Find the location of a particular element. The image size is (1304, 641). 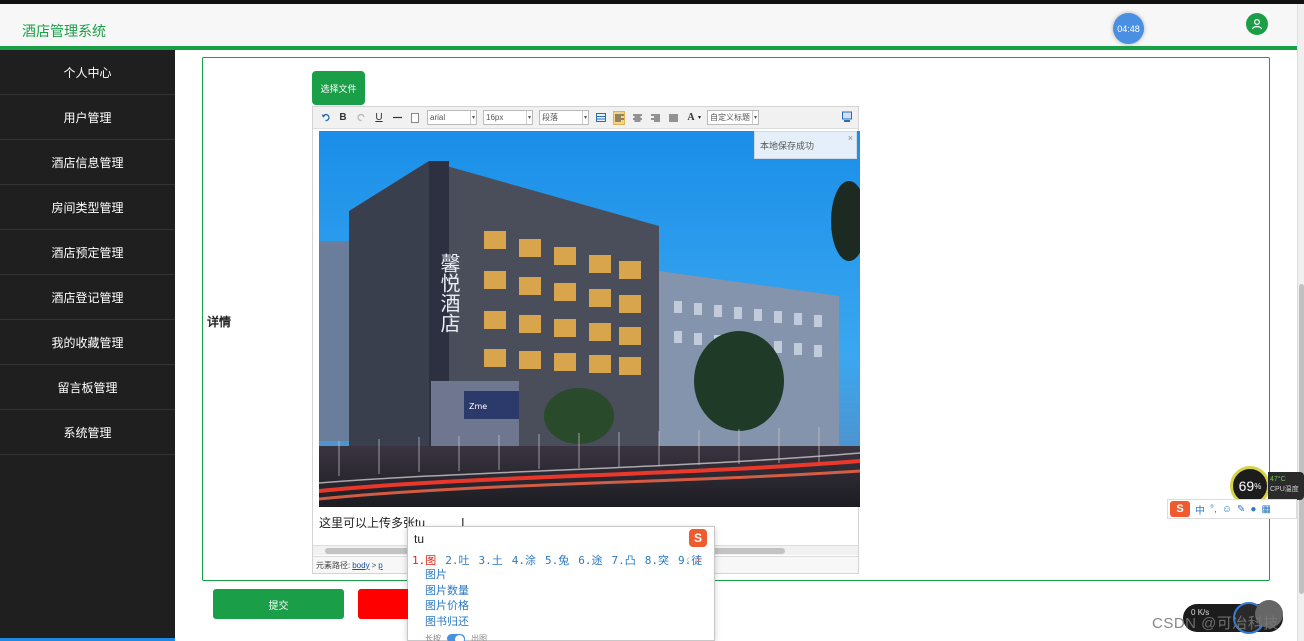

ime-candidate: 3.土 is located at coordinates (491, 560).